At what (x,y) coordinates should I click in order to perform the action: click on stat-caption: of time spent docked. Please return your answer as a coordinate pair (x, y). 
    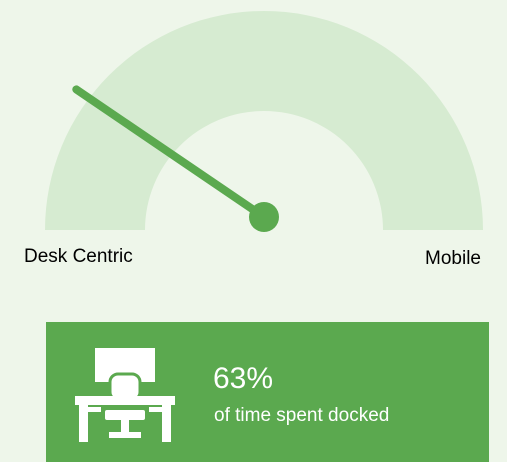
    Looking at the image, I should click on (302, 415).